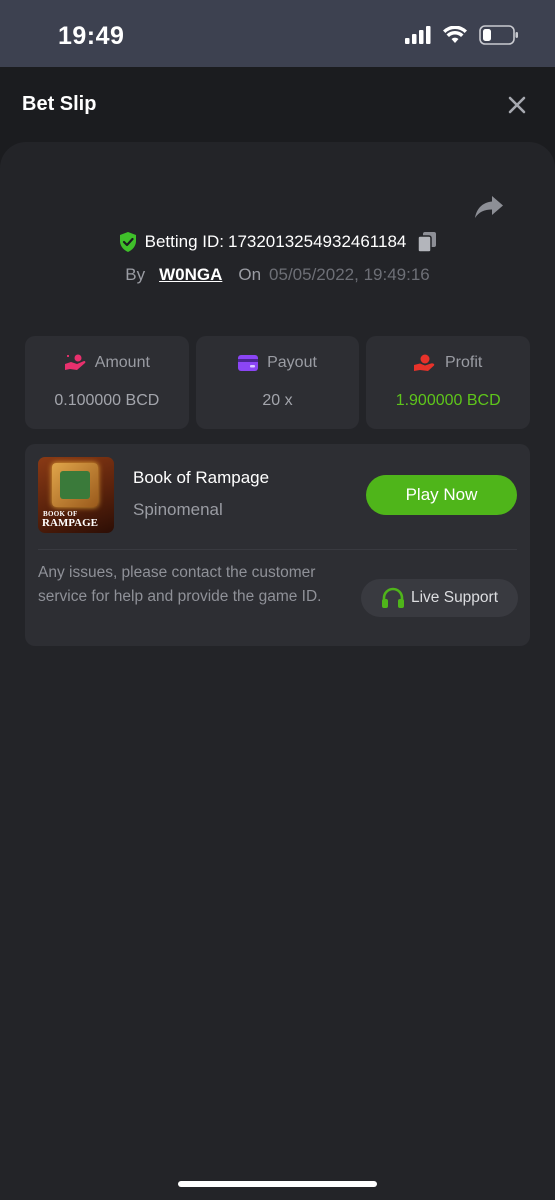 Image resolution: width=555 pixels, height=1200 pixels. What do you see at coordinates (441, 495) in the screenshot?
I see `play-now-button: Play Now` at bounding box center [441, 495].